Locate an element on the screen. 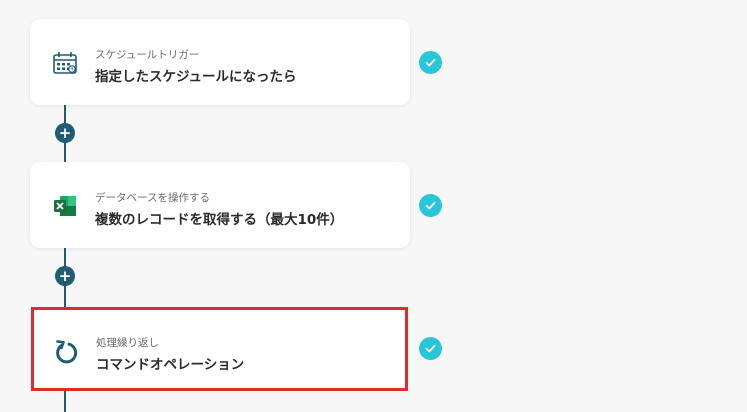 The height and width of the screenshot is (412, 747). flow-step-card-database: データベースを操作する 複数のレコードを取得する（最大10件） is located at coordinates (220, 205).